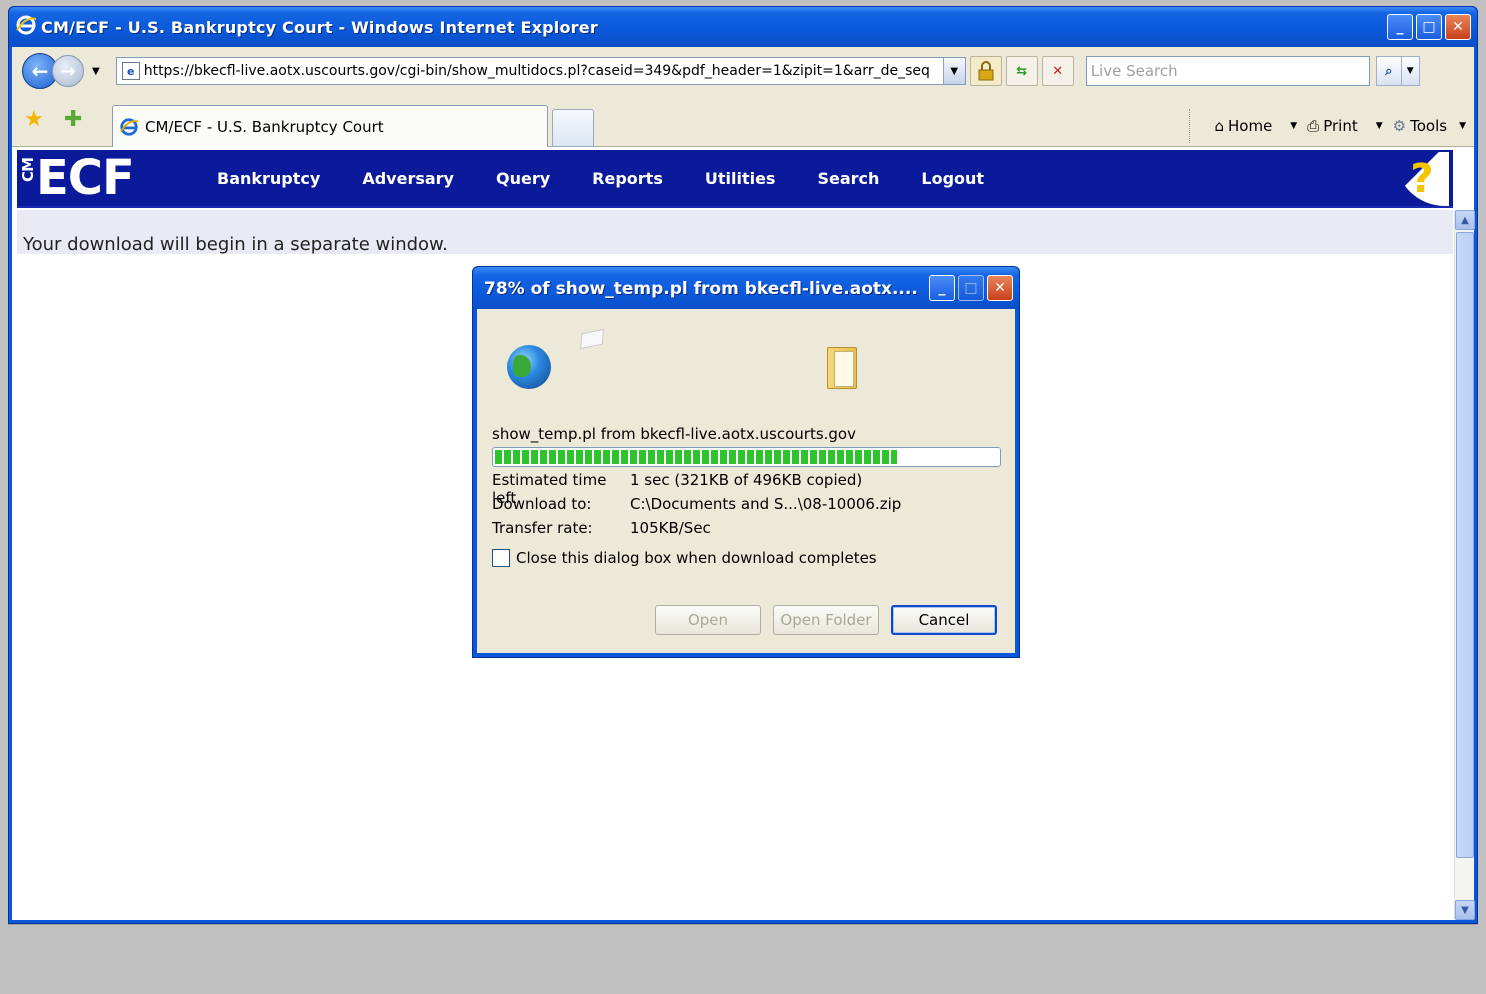 The image size is (1486, 994). Describe the element at coordinates (1462, 126) in the screenshot. I see `tools-dropdown-icon: ▼` at that location.